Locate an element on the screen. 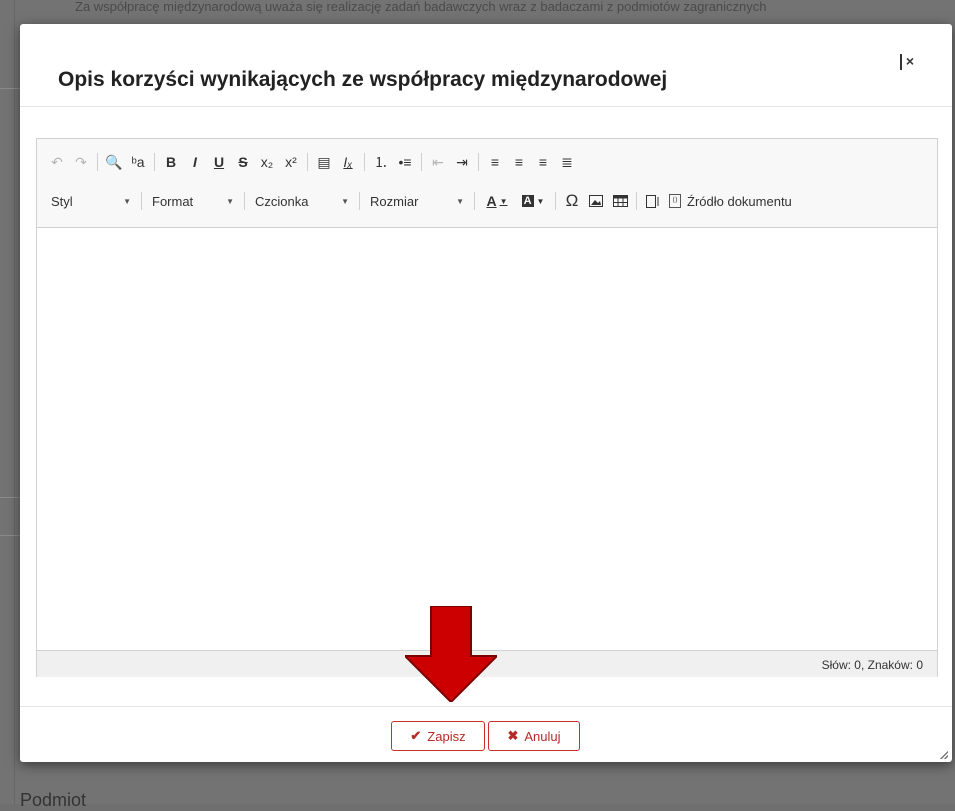 This screenshot has height=811, width=955. table-icon is located at coordinates (620, 201).